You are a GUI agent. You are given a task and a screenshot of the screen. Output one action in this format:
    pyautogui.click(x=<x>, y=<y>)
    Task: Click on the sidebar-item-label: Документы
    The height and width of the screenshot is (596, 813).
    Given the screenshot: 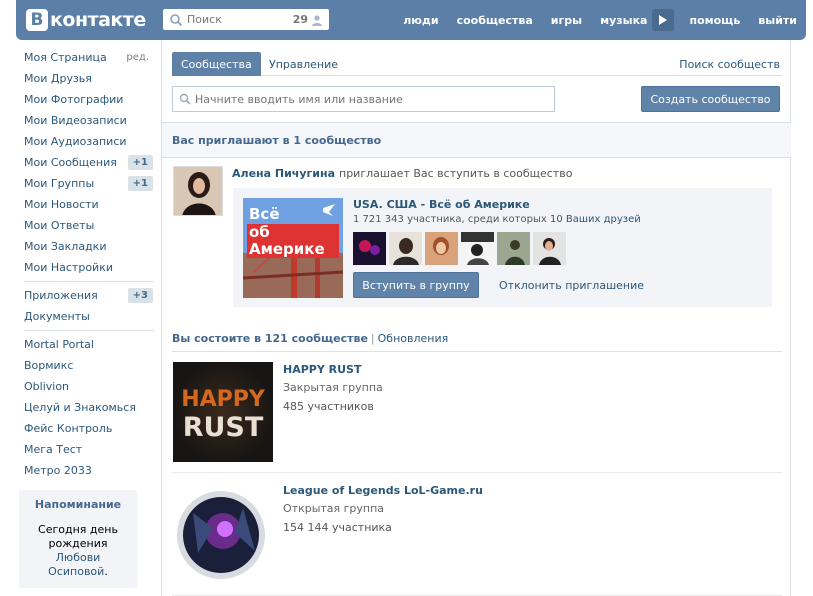 What is the action you would take?
    pyautogui.click(x=57, y=316)
    